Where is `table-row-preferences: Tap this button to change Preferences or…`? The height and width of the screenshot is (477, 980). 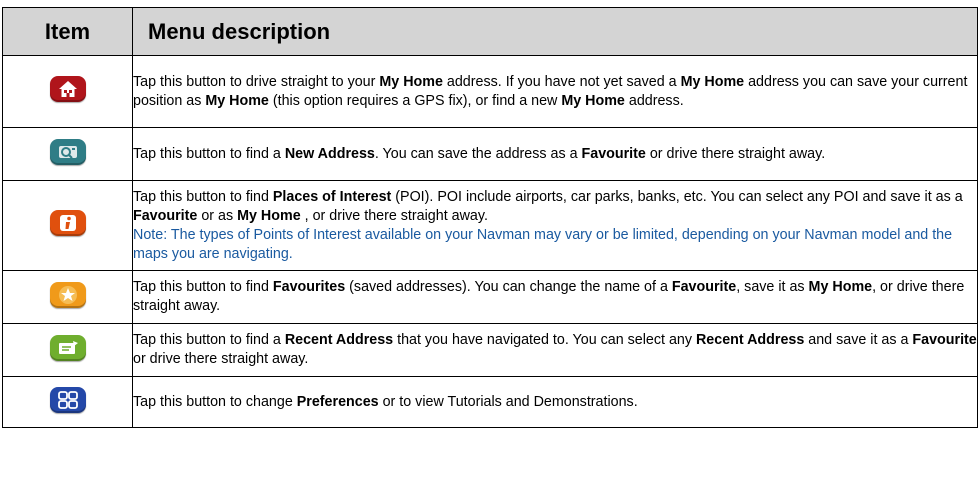
table-row-preferences: Tap this button to change Preferences or… is located at coordinates (490, 402).